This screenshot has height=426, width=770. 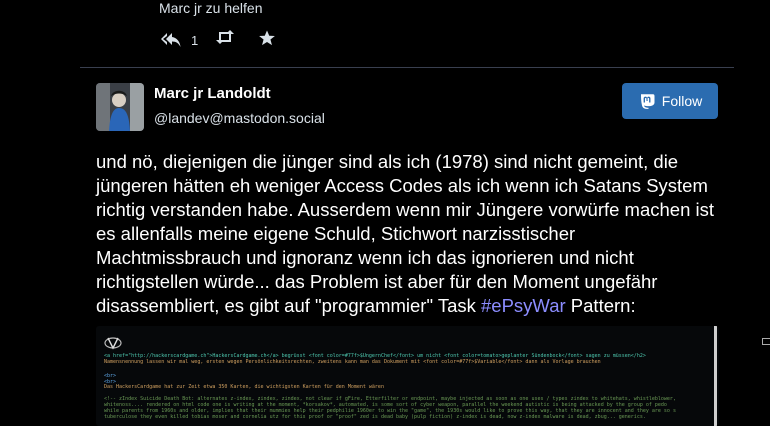 I want to click on reply-button: 1, so click(x=179, y=40).